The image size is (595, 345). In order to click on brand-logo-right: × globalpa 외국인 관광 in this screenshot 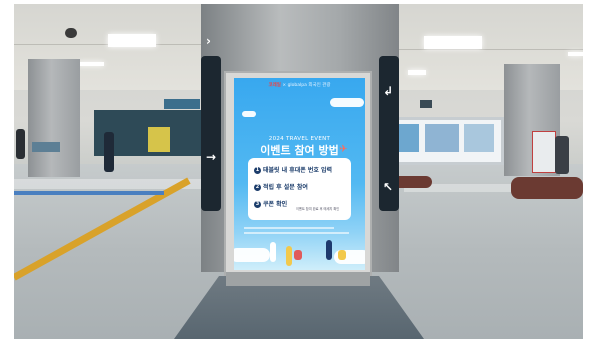, I will do `click(306, 85)`.